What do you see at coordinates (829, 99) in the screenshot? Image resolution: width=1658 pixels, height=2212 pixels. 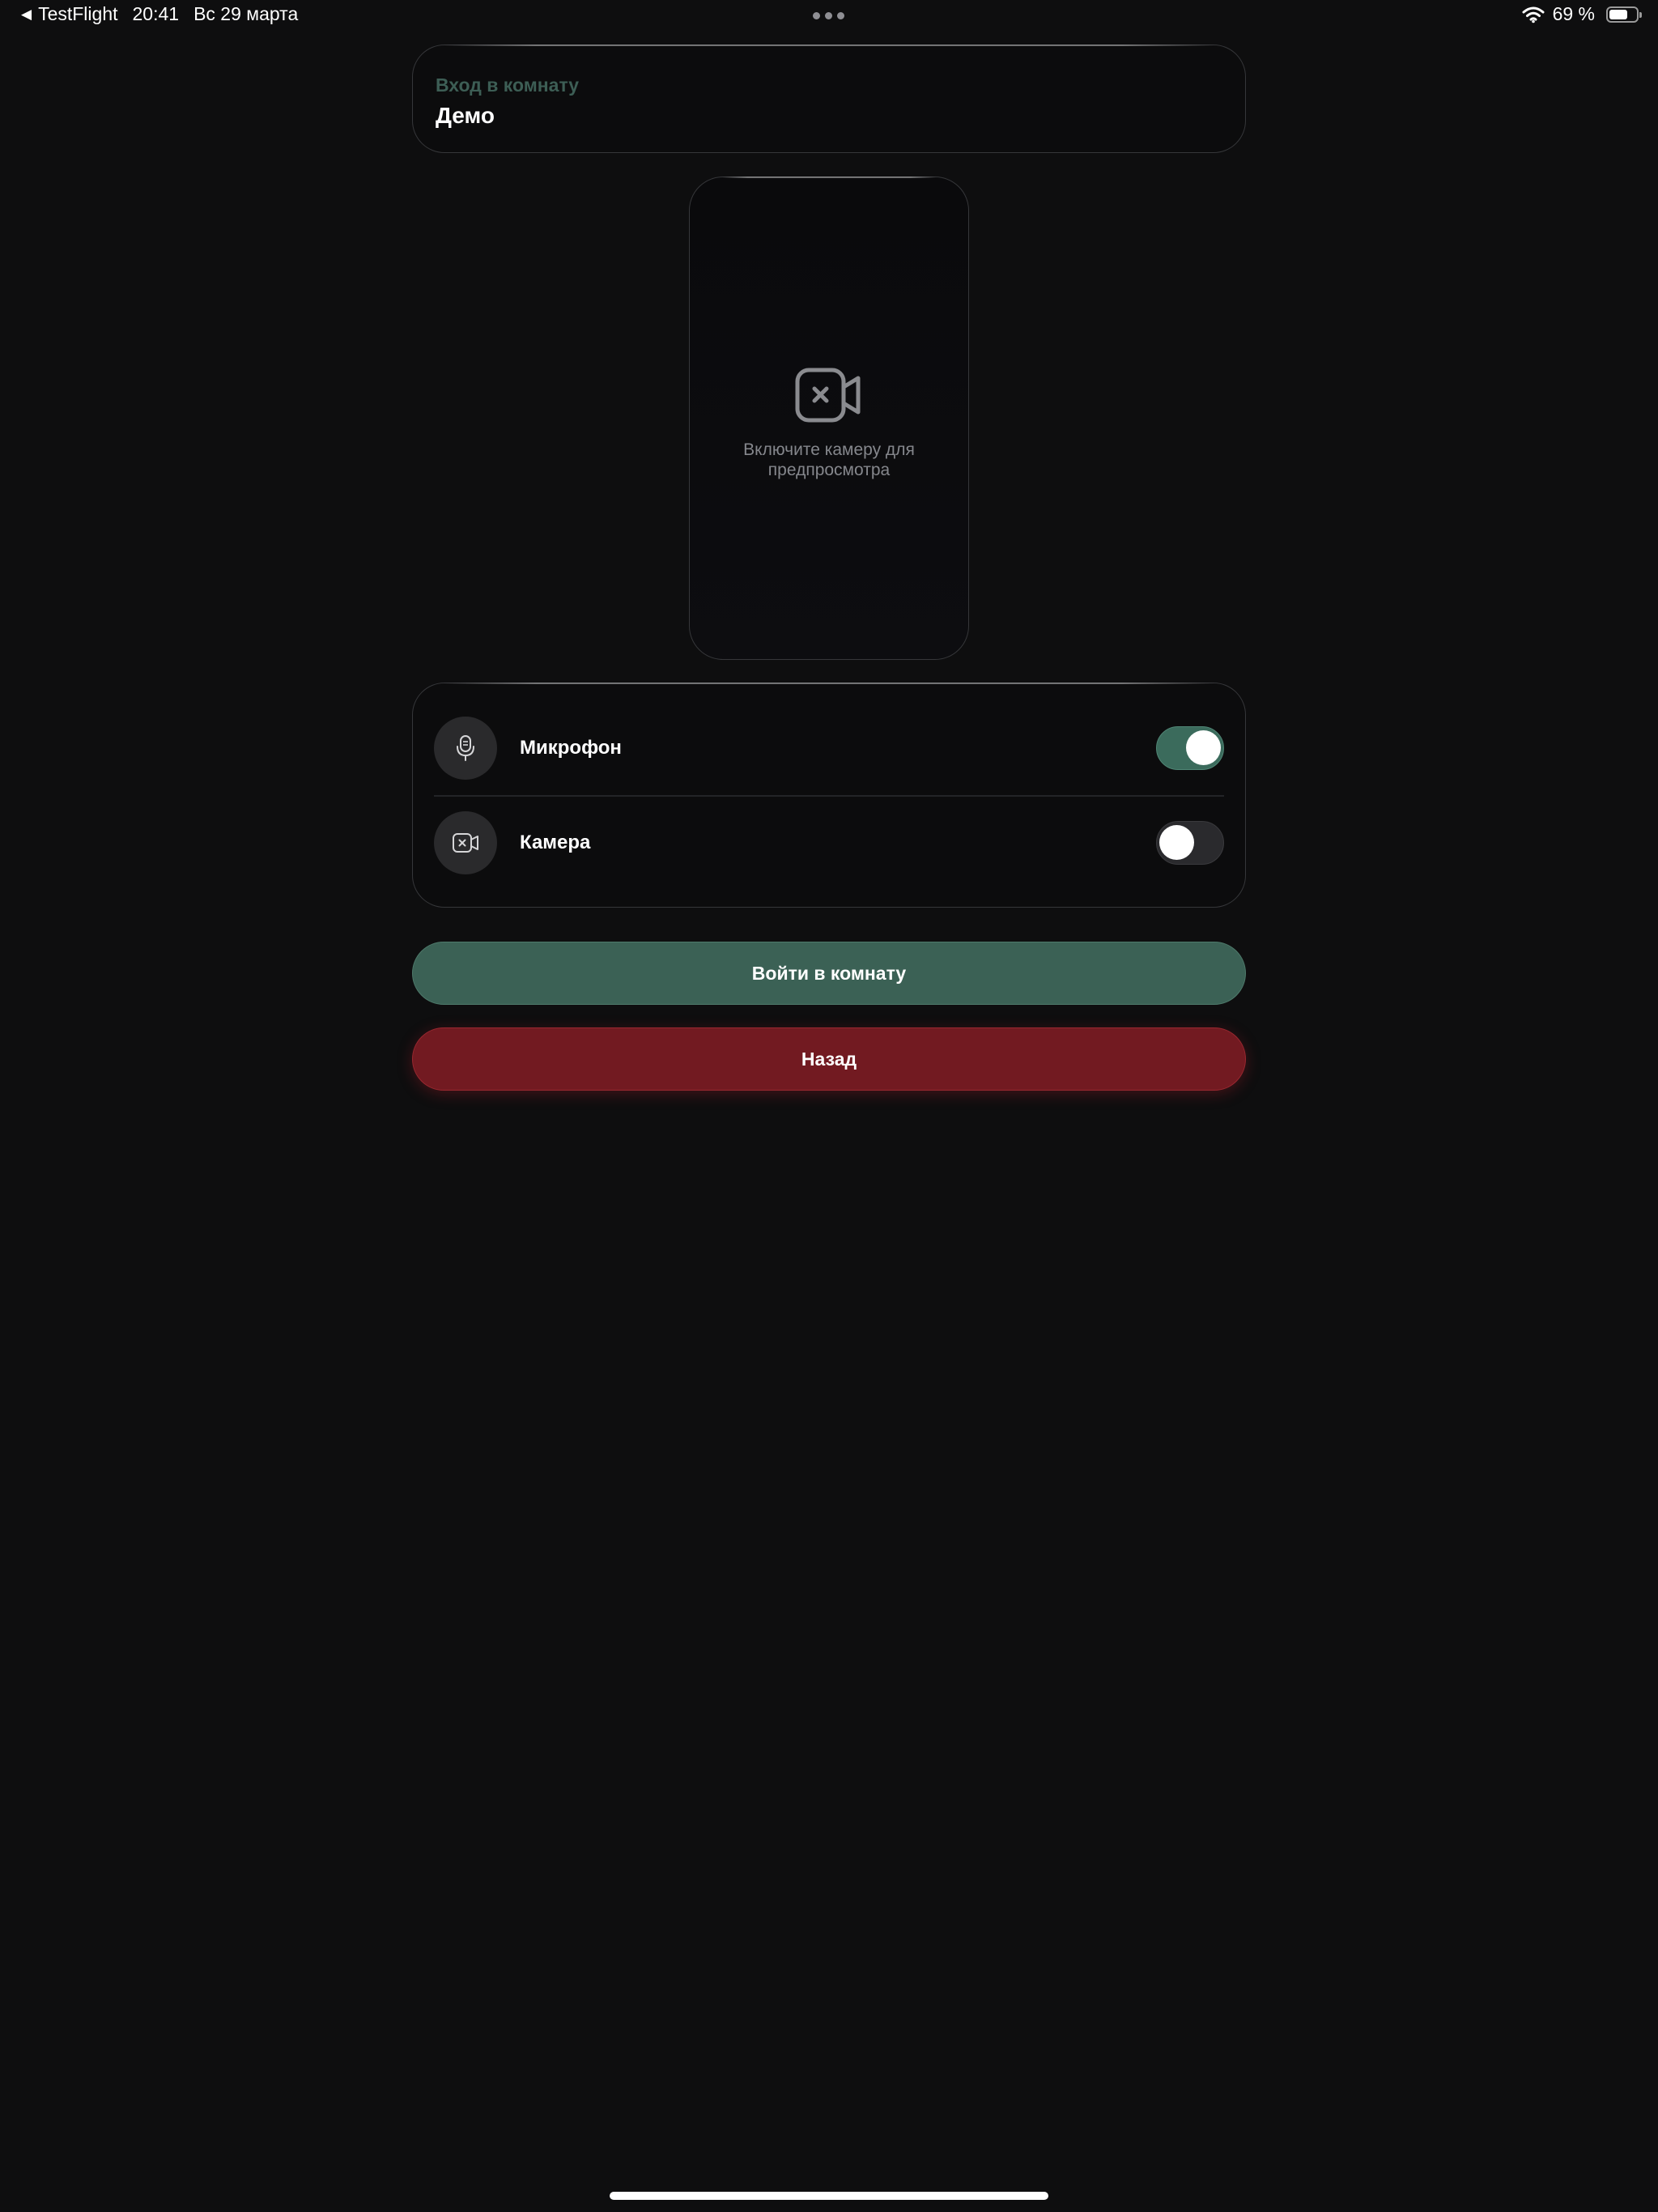 I see `room-header-card: Вход в комнату Демо` at bounding box center [829, 99].